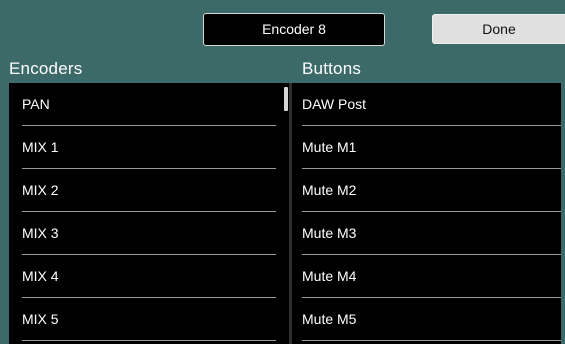  Describe the element at coordinates (332, 68) in the screenshot. I see `buttons-header: Buttons` at that location.